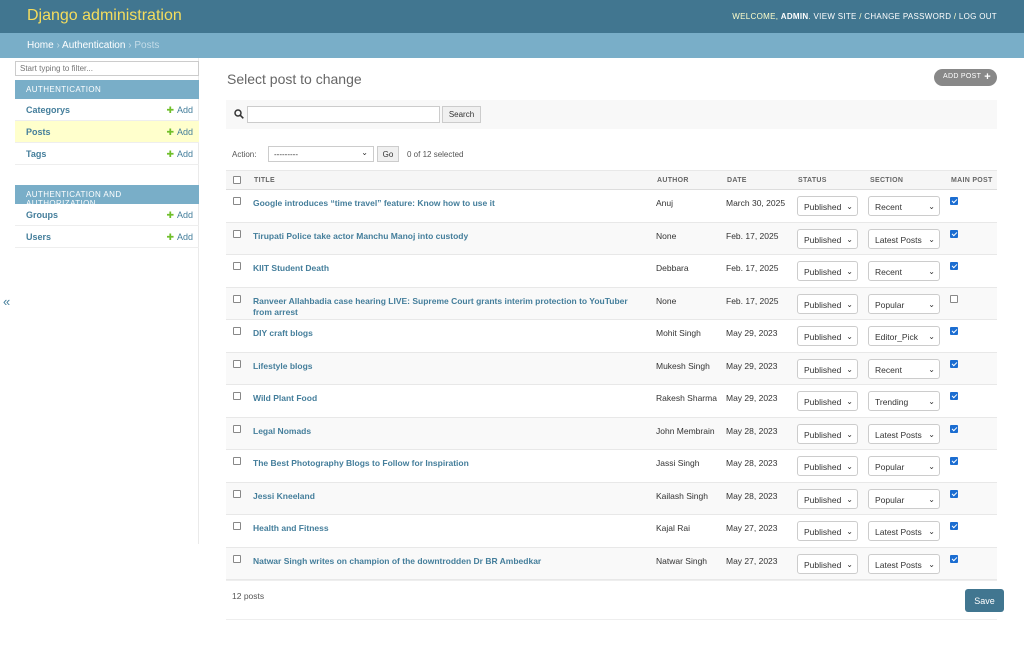 This screenshot has height=668, width=1024. What do you see at coordinates (450, 528) in the screenshot?
I see `post-title-link: Health and Fitness` at bounding box center [450, 528].